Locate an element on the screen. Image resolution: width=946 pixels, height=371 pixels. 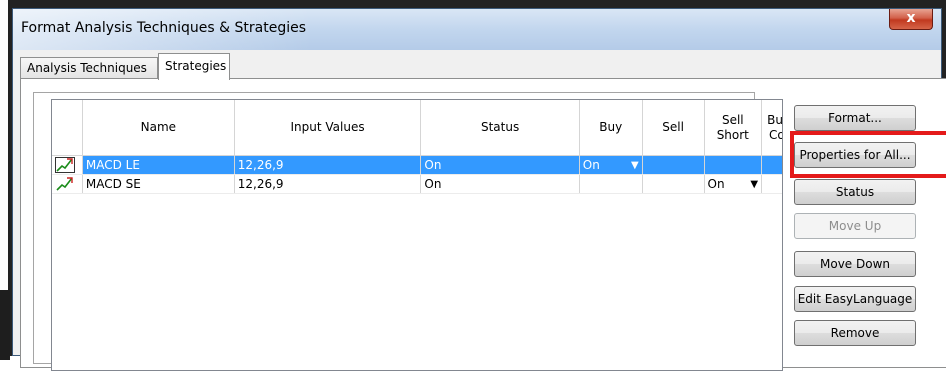
window-title: Format Analysis Techniques & Strategies is located at coordinates (164, 28).